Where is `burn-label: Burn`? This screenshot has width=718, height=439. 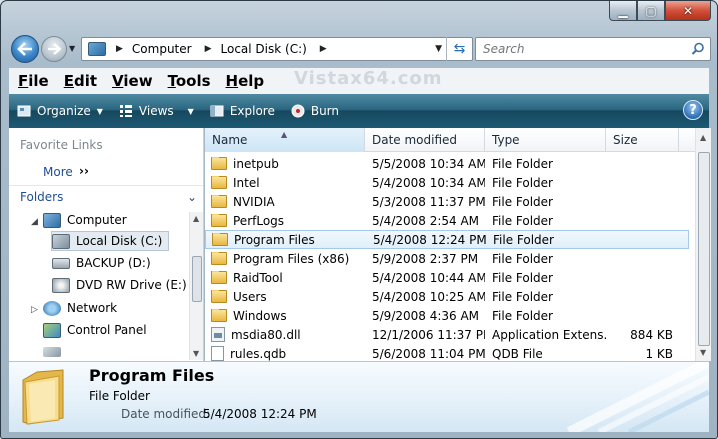 burn-label: Burn is located at coordinates (325, 111).